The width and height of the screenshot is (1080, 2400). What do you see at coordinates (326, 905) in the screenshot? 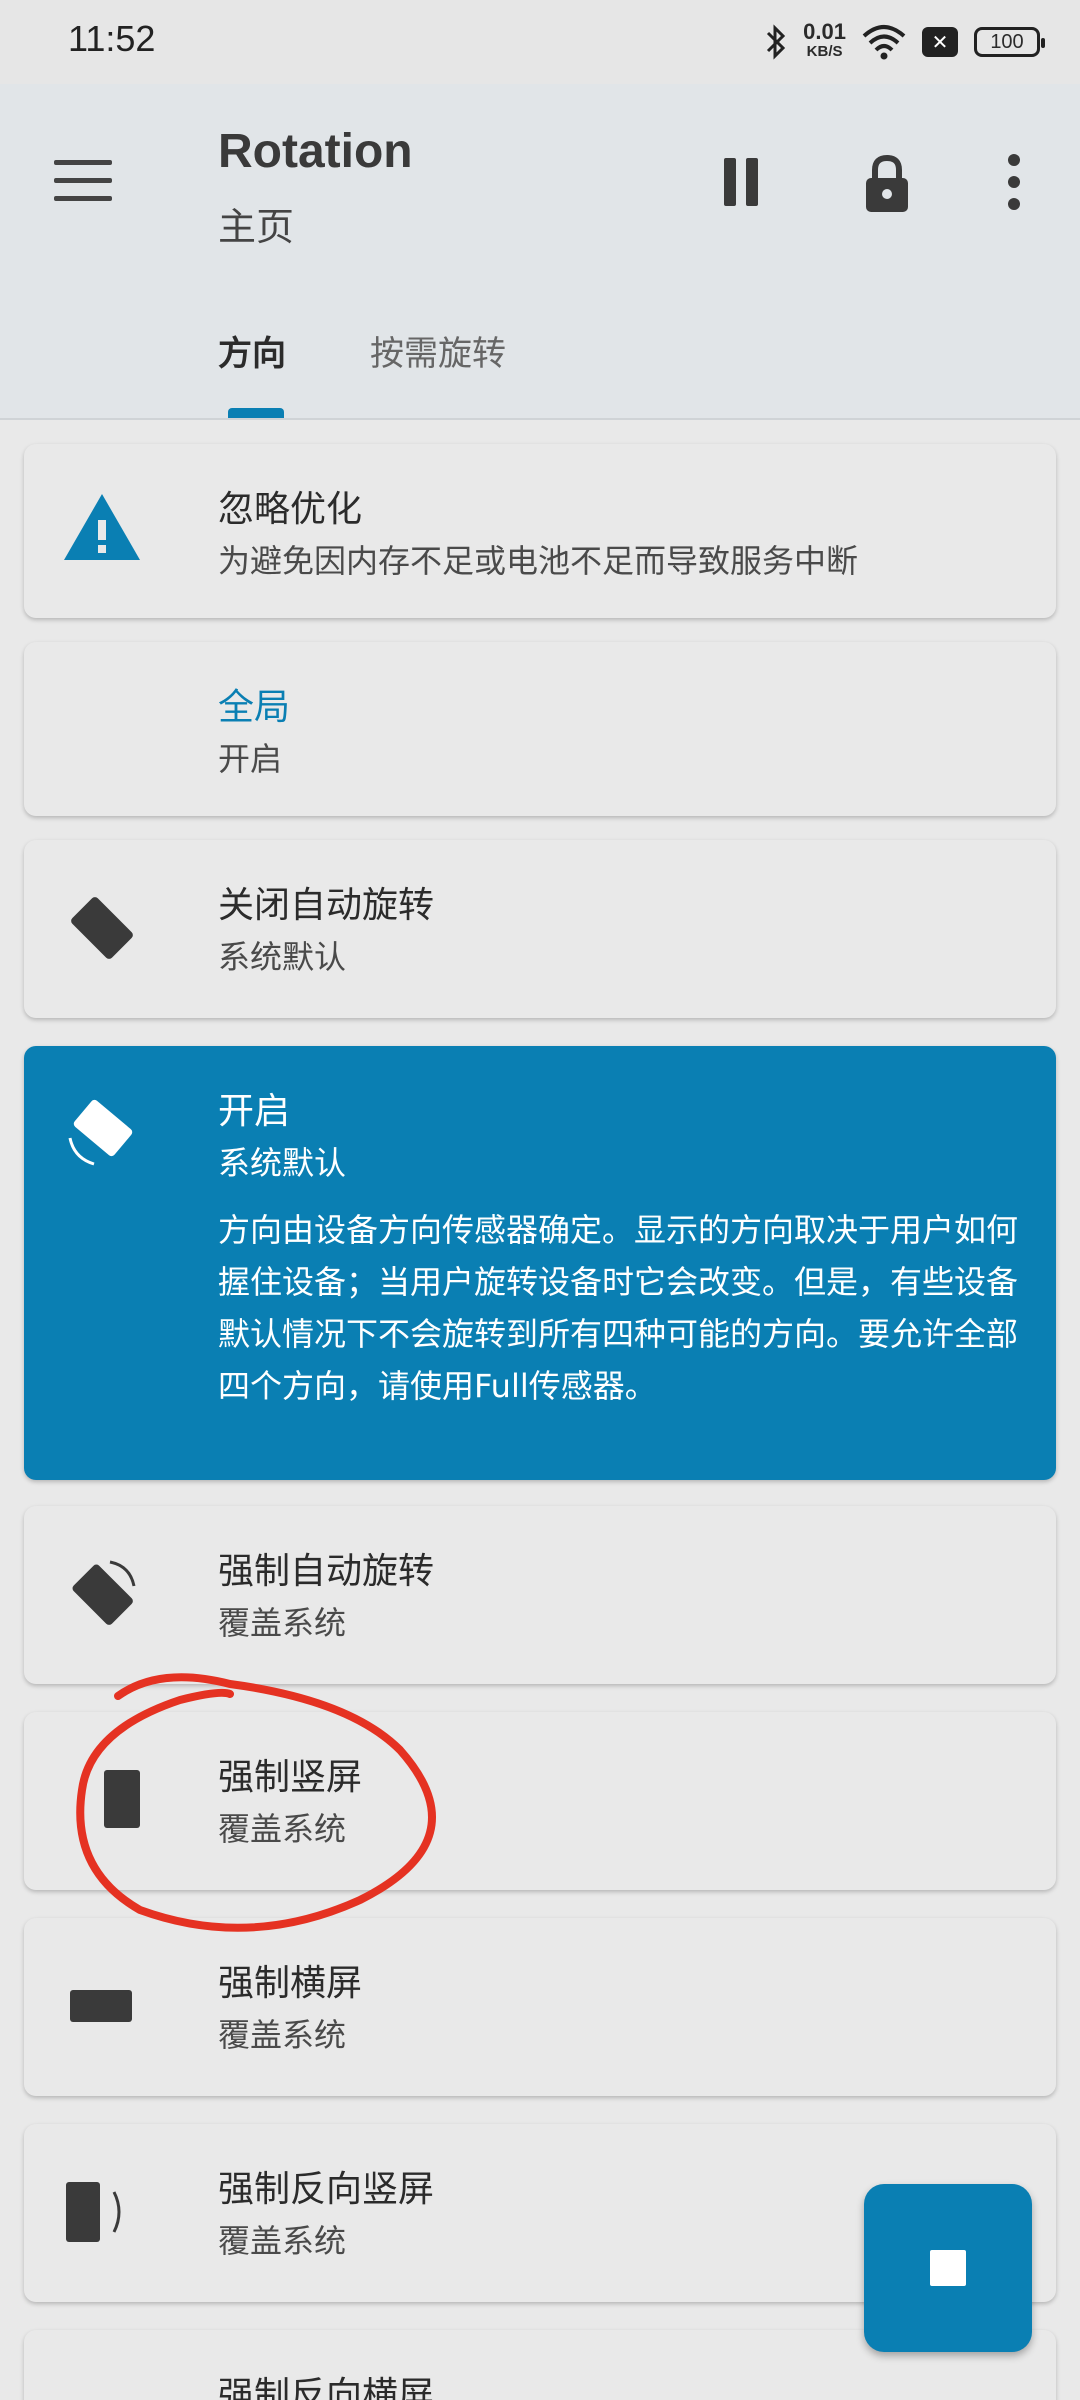
I see `card-title: 关闭自动旋转` at bounding box center [326, 905].